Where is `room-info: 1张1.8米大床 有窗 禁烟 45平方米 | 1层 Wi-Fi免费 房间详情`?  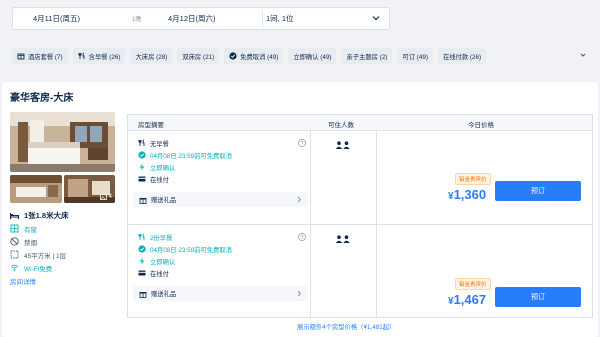
room-info: 1张1.8米大床 有窗 禁烟 45平方米 | 1层 Wi-Fi免费 房间详情 is located at coordinates (65, 247).